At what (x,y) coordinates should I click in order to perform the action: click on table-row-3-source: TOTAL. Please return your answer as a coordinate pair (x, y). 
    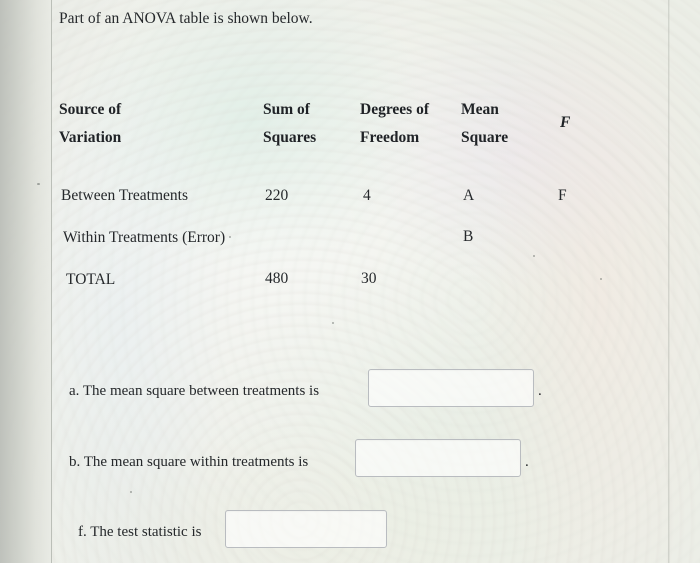
    Looking at the image, I should click on (91, 279).